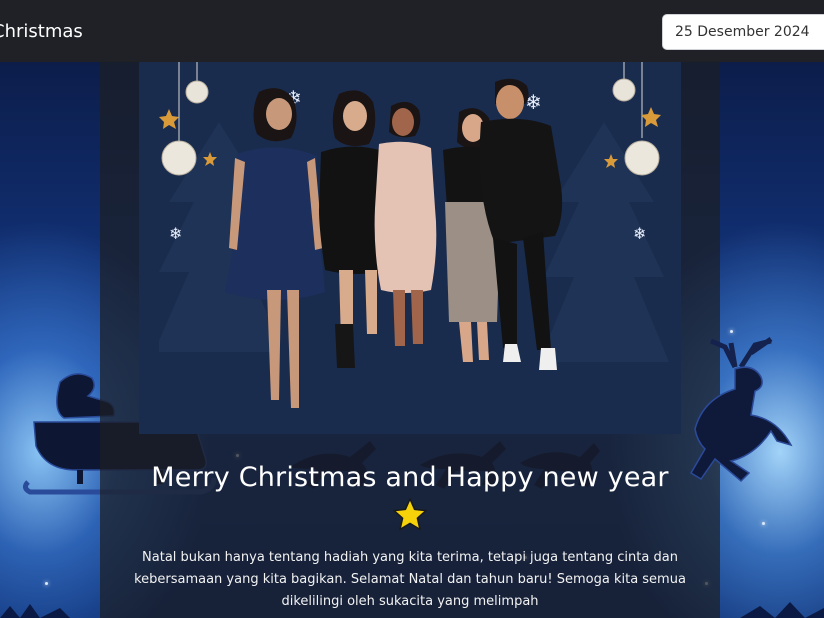 The image size is (824, 618). I want to click on navbar: Christmas, so click(412, 31).